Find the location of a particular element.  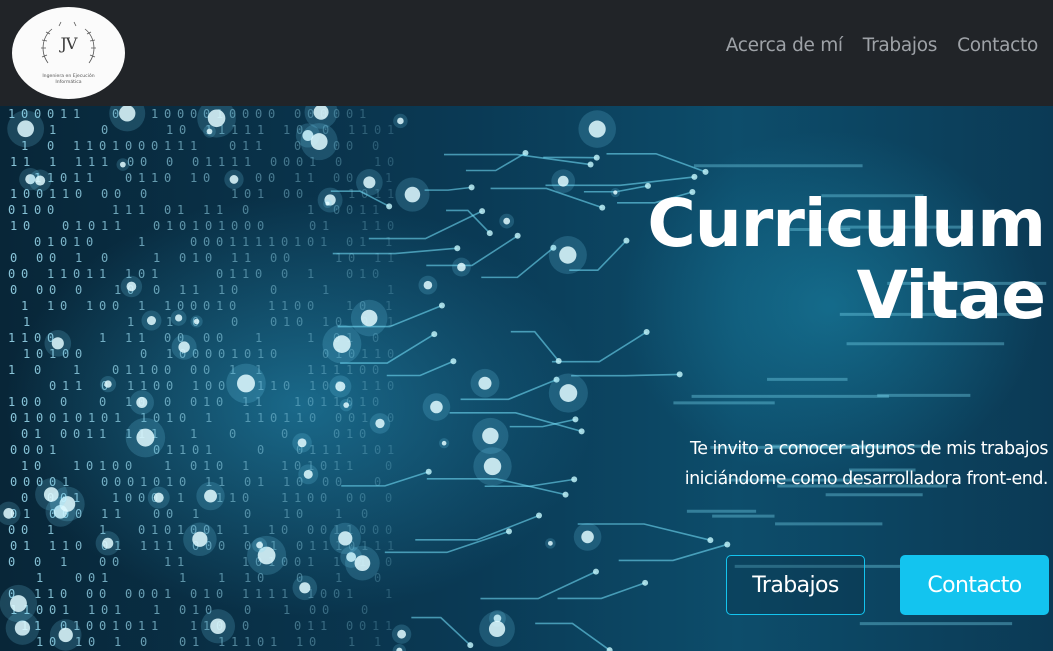

logo: JV Ingeniera en Ejecución Informática is located at coordinates (68, 53).